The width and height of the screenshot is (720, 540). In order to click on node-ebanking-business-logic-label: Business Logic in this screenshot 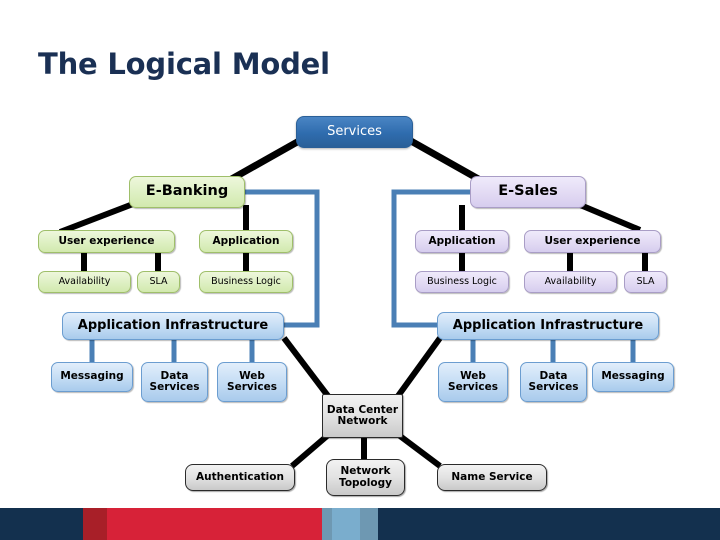, I will do `click(246, 281)`.